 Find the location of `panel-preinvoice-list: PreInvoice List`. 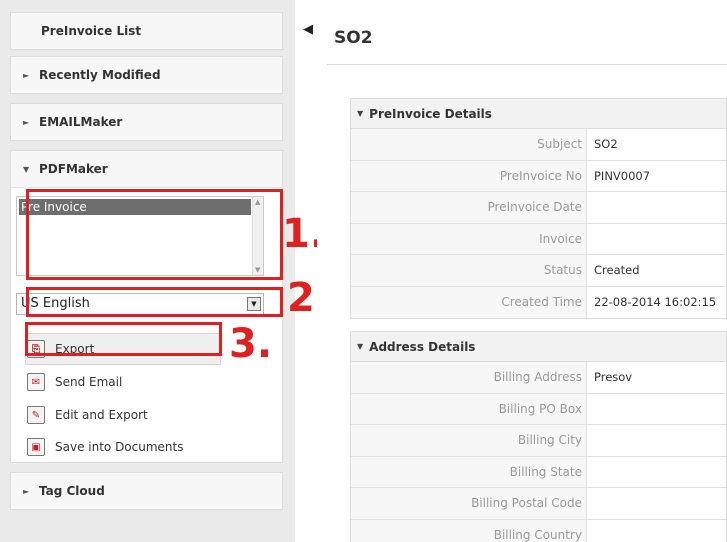

panel-preinvoice-list: PreInvoice List is located at coordinates (146, 31).